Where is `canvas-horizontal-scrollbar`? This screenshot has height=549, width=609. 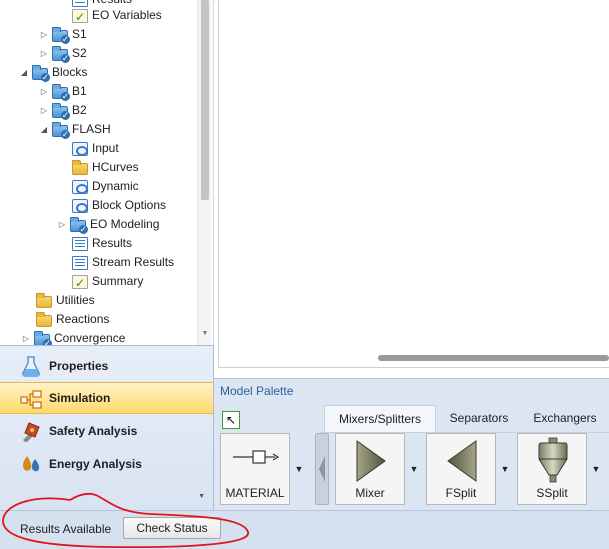
canvas-horizontal-scrollbar is located at coordinates (493, 358).